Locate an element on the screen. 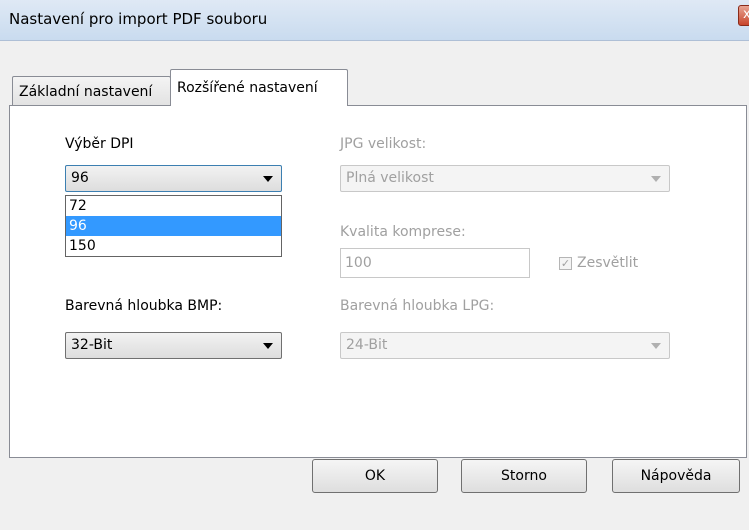  dpi-select: 96 is located at coordinates (173, 178).